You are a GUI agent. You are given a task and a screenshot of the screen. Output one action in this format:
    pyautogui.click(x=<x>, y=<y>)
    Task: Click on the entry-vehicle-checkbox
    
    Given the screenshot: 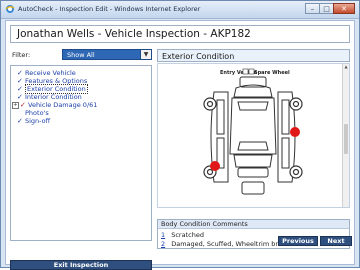 What is the action you would take?
    pyautogui.click(x=245, y=71)
    